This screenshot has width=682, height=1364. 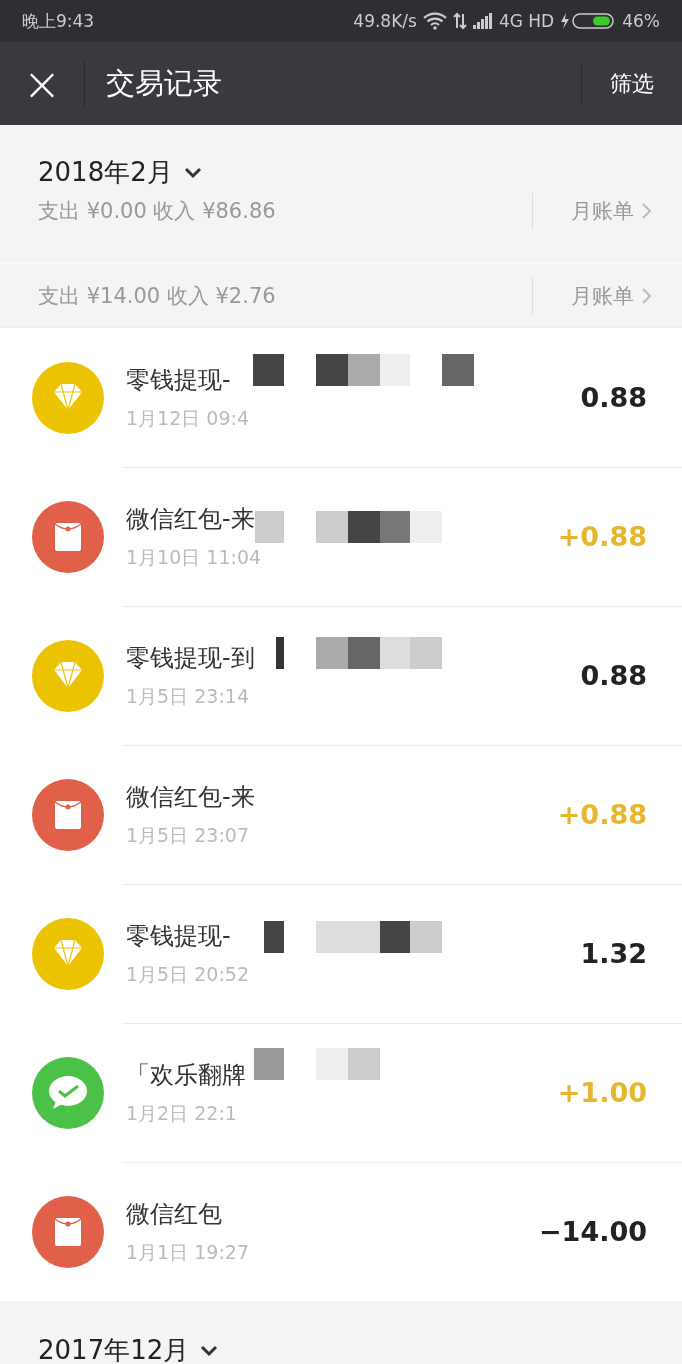 I want to click on month-selector: 2017年12月, so click(x=129, y=1348).